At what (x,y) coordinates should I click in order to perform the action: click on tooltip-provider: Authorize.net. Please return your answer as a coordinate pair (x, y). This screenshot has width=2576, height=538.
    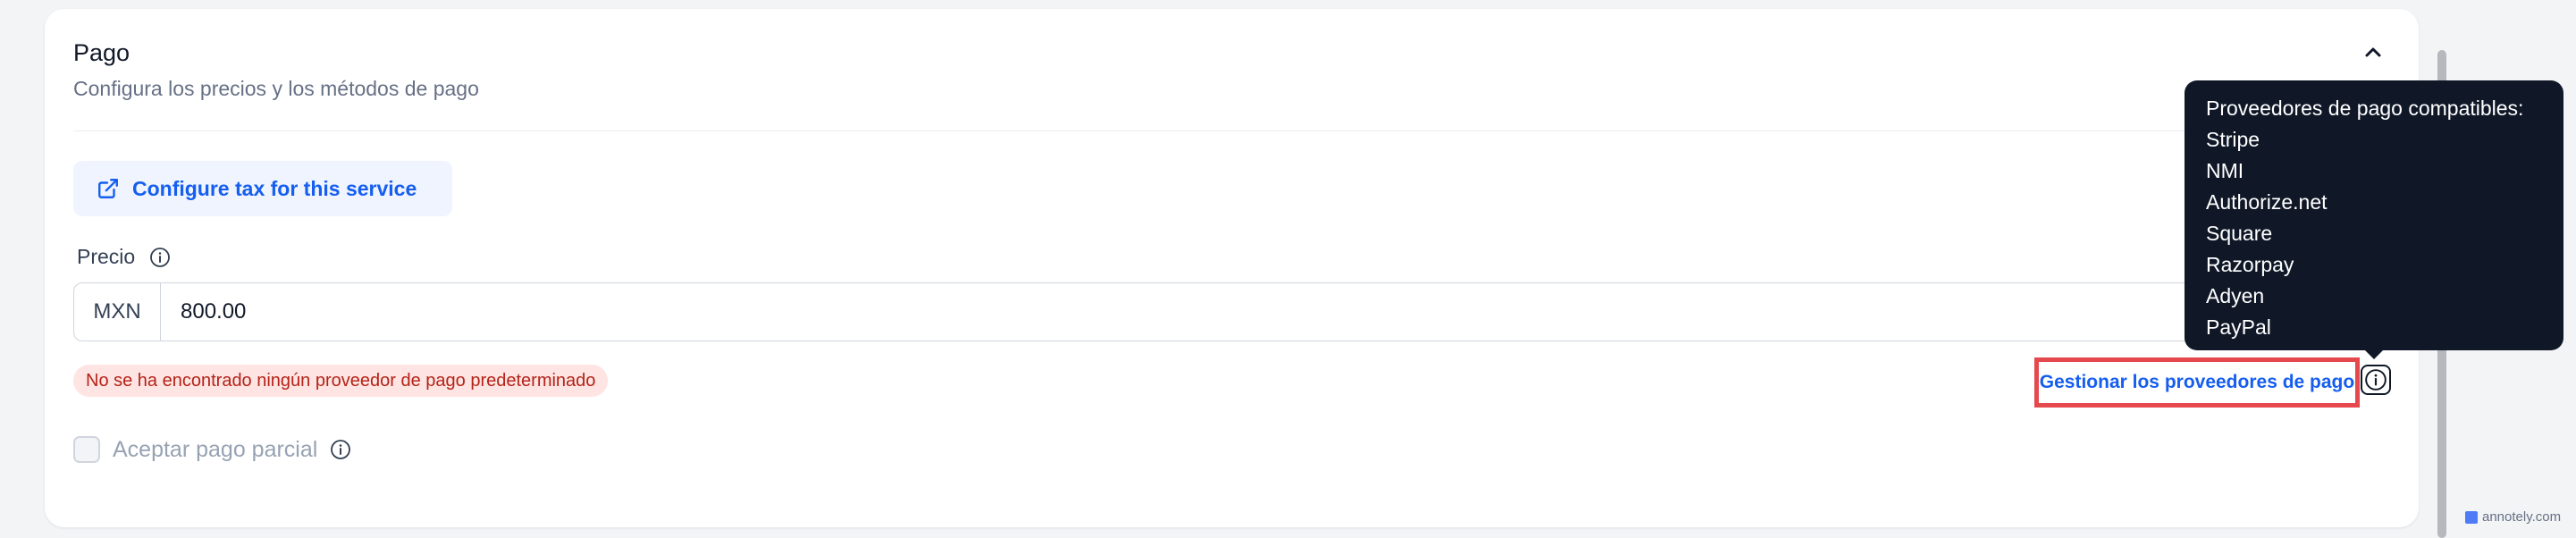
    Looking at the image, I should click on (2267, 202).